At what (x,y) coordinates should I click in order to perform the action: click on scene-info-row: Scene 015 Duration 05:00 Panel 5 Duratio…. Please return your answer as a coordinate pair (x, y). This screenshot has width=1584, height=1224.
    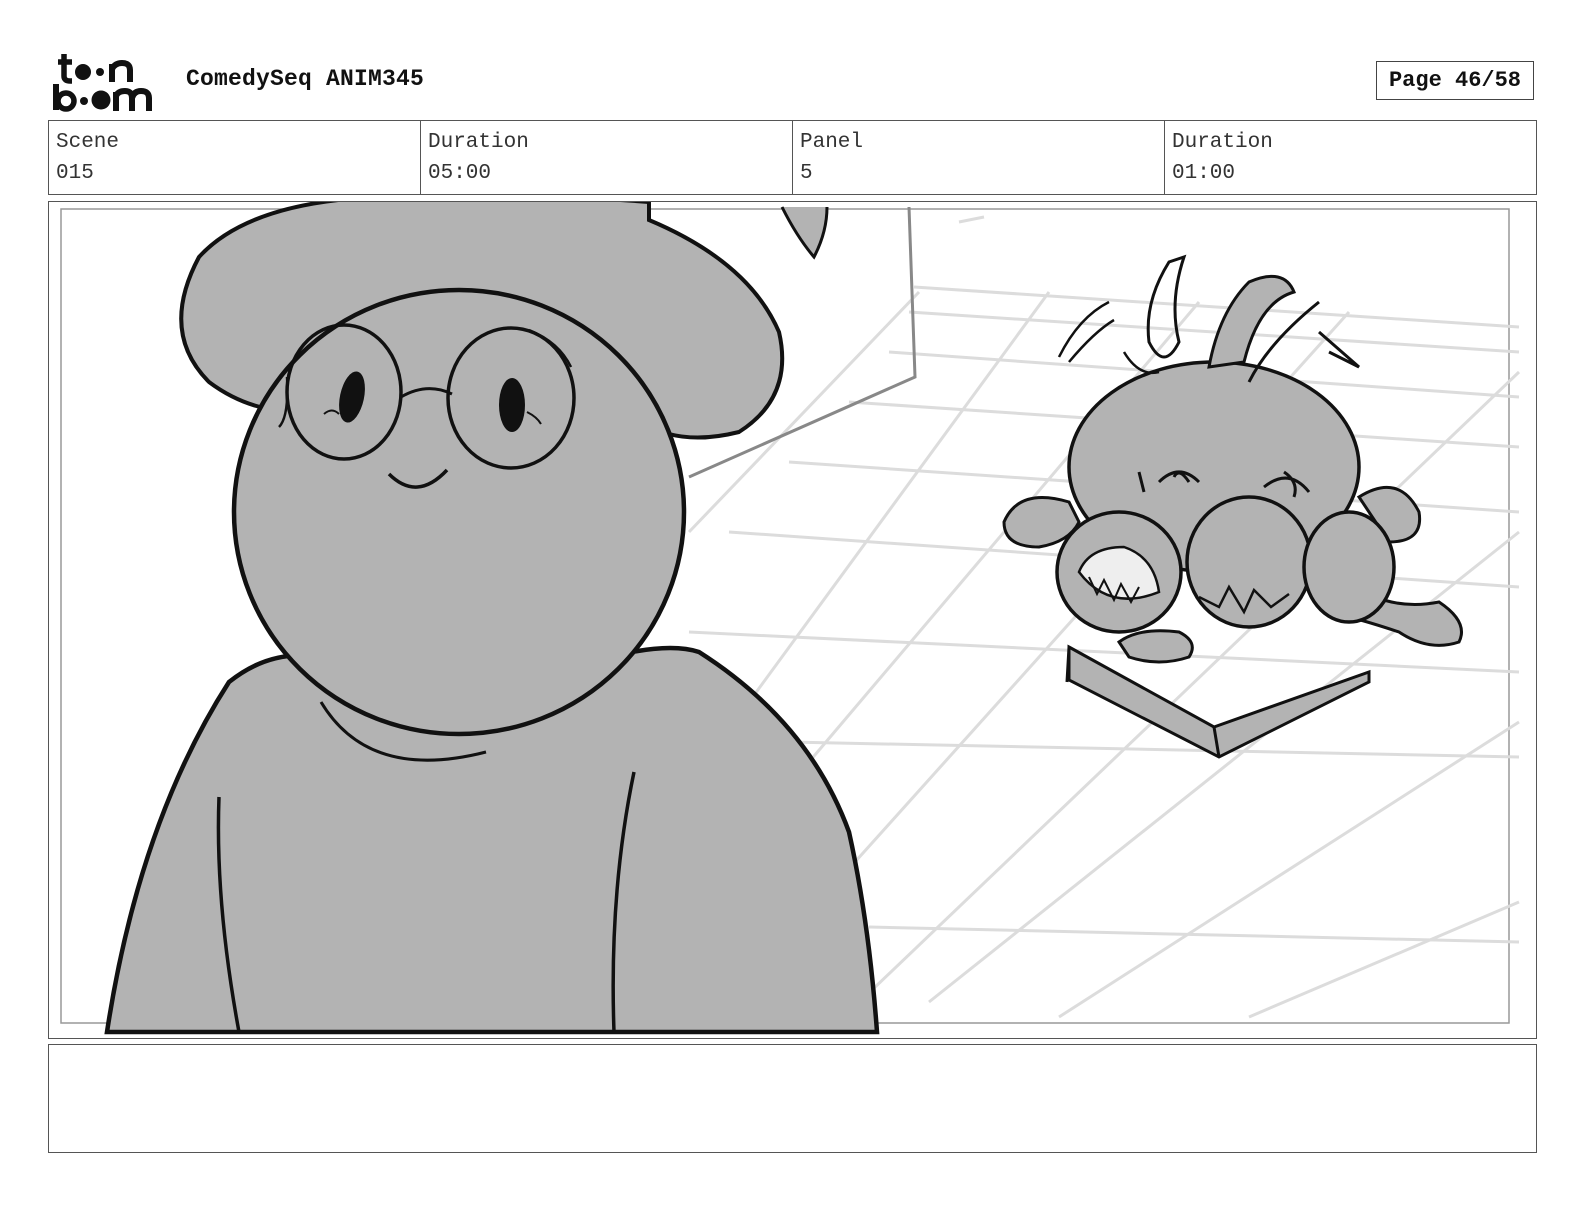
    Looking at the image, I should click on (792, 157).